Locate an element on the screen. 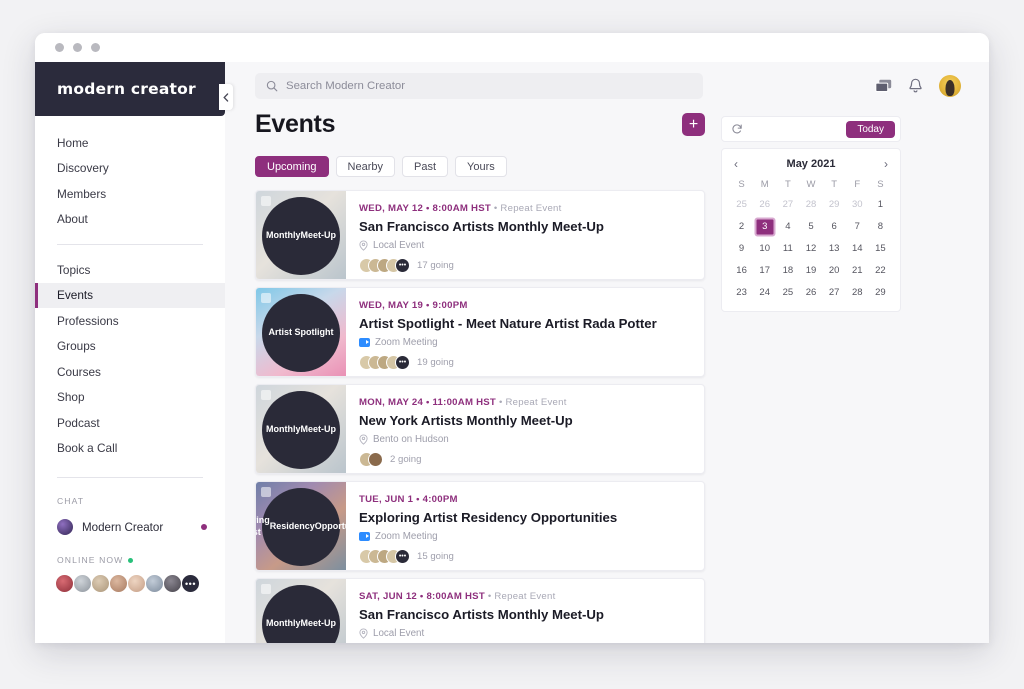  tab-upcoming: Upcoming is located at coordinates (292, 166).